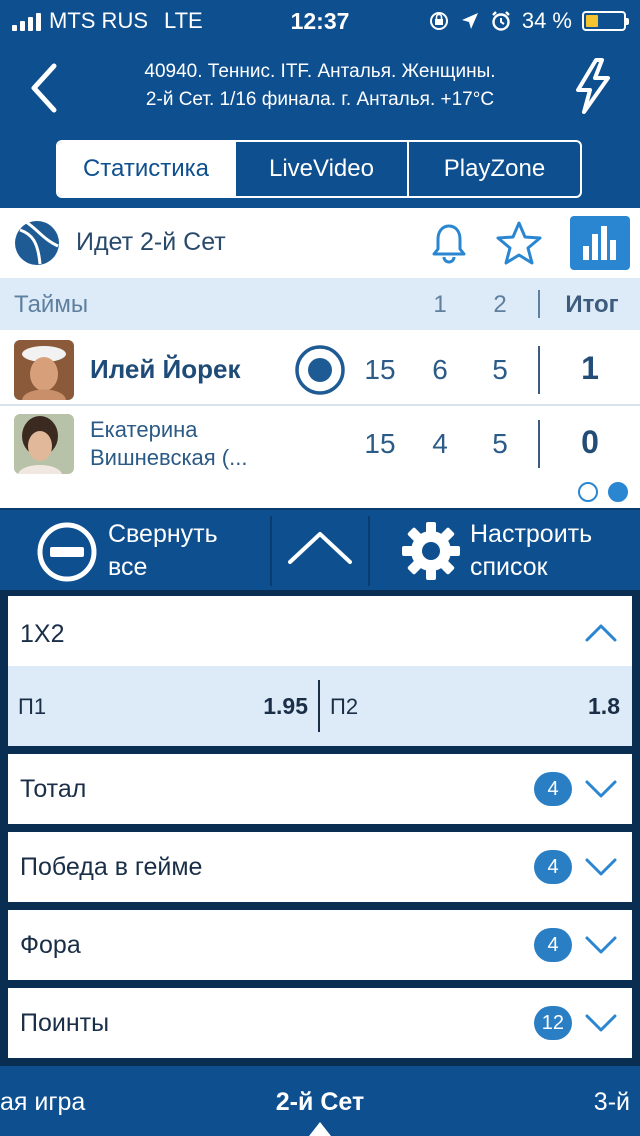 Image resolution: width=640 pixels, height=1136 pixels. Describe the element at coordinates (438, 21) in the screenshot. I see `rotation-lock-icon` at that location.